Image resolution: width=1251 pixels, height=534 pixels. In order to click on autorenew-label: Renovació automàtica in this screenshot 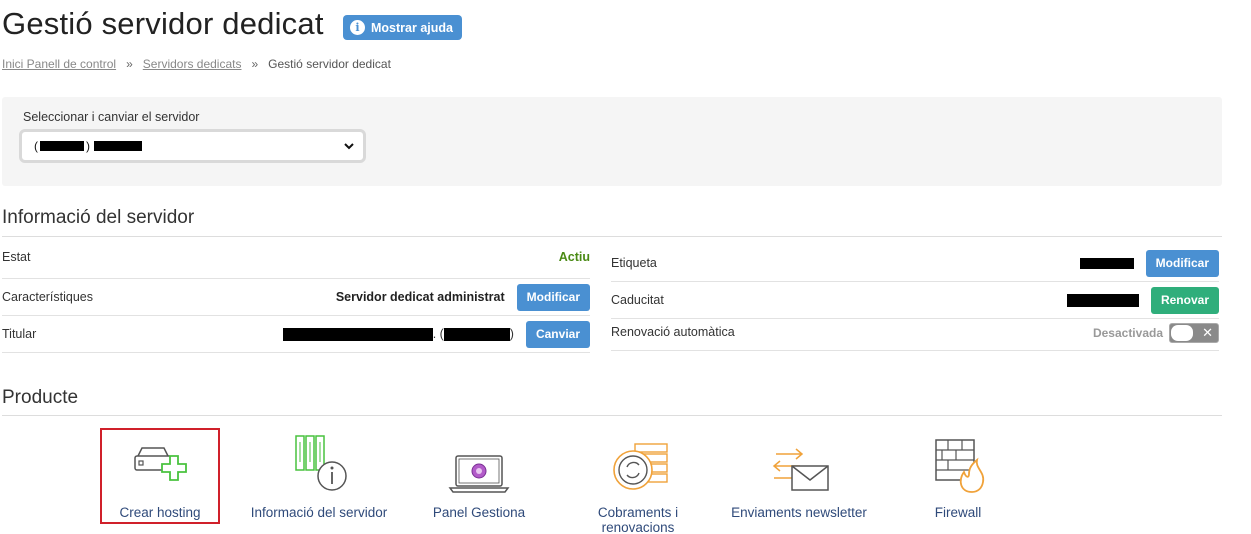, I will do `click(673, 331)`.